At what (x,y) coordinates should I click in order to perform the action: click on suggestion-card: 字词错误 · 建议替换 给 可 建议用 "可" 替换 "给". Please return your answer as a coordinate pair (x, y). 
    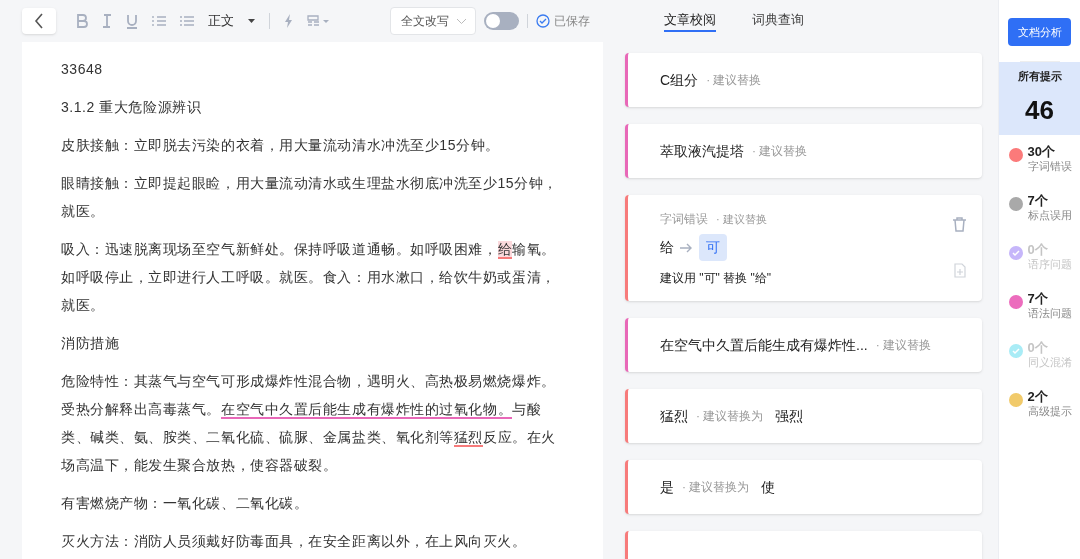
    Looking at the image, I should click on (803, 248).